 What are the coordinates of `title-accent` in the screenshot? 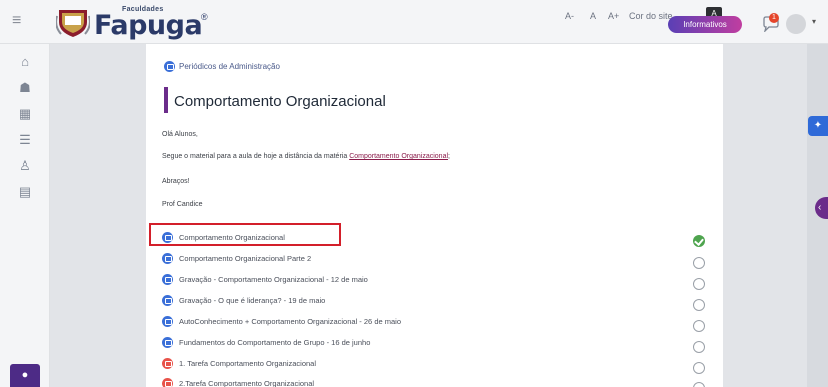 It's located at (166, 100).